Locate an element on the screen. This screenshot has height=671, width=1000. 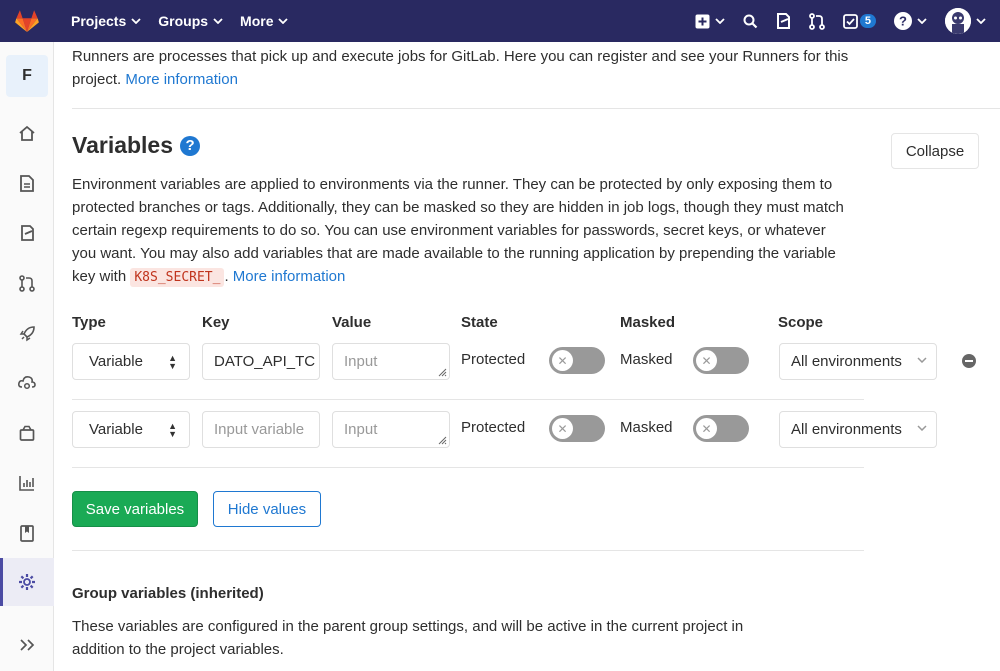
sidebar-item-project-overview is located at coordinates (27, 133).